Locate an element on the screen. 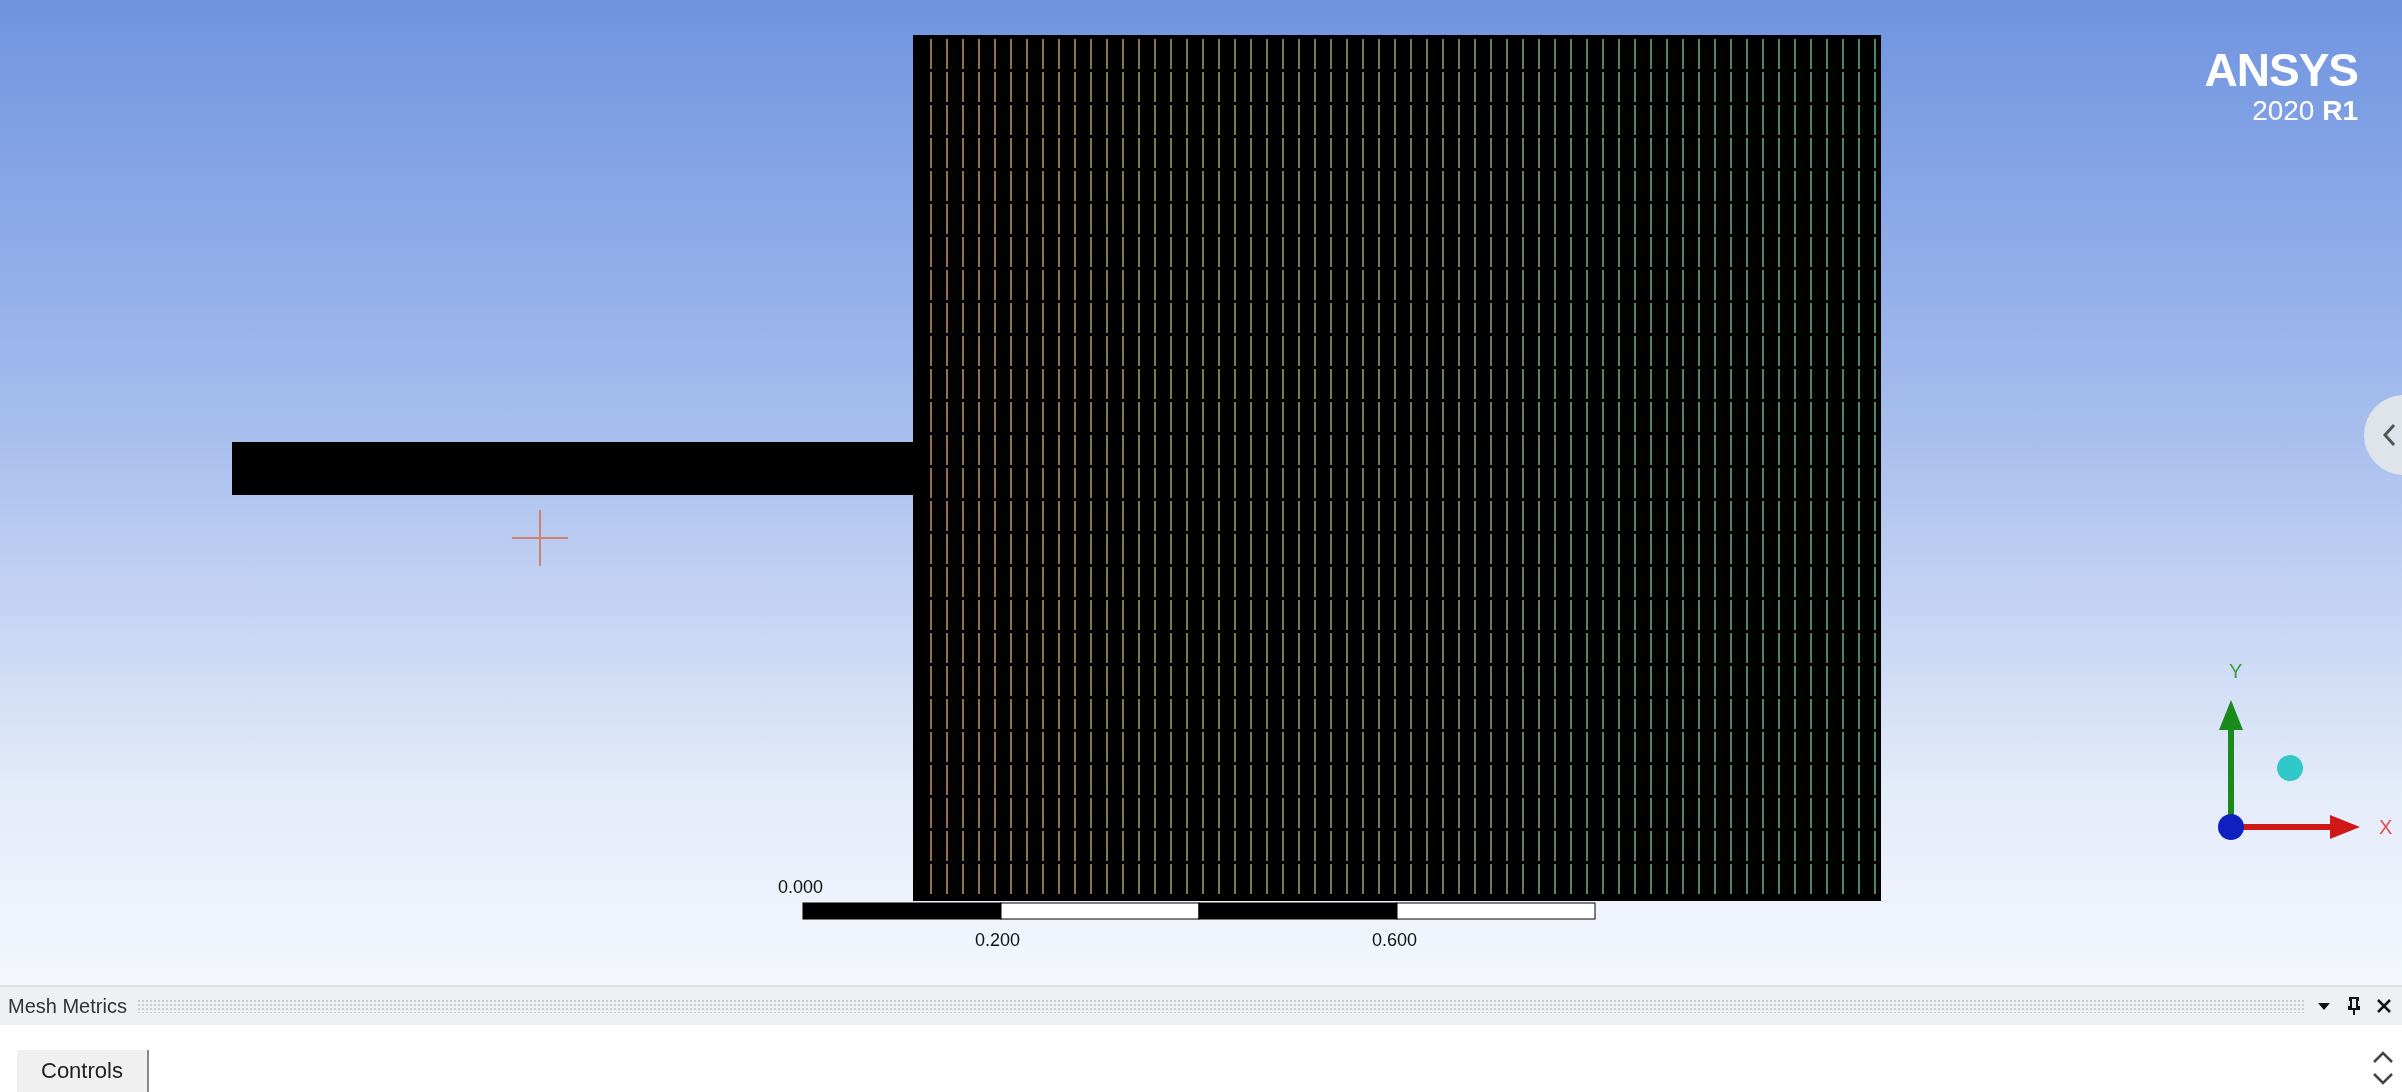  axis-label: X is located at coordinates (2386, 827).